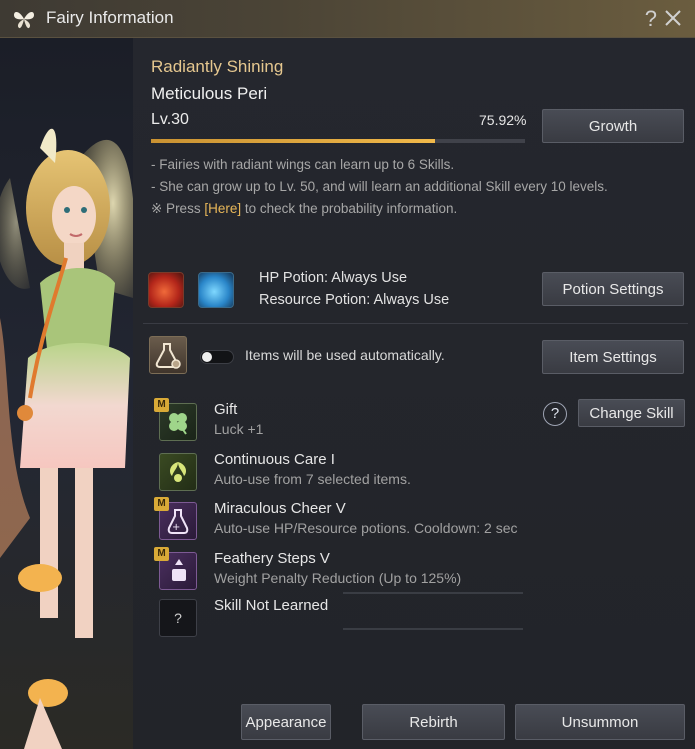  Describe the element at coordinates (433, 722) in the screenshot. I see `rebirth-button: Rebirth` at that location.